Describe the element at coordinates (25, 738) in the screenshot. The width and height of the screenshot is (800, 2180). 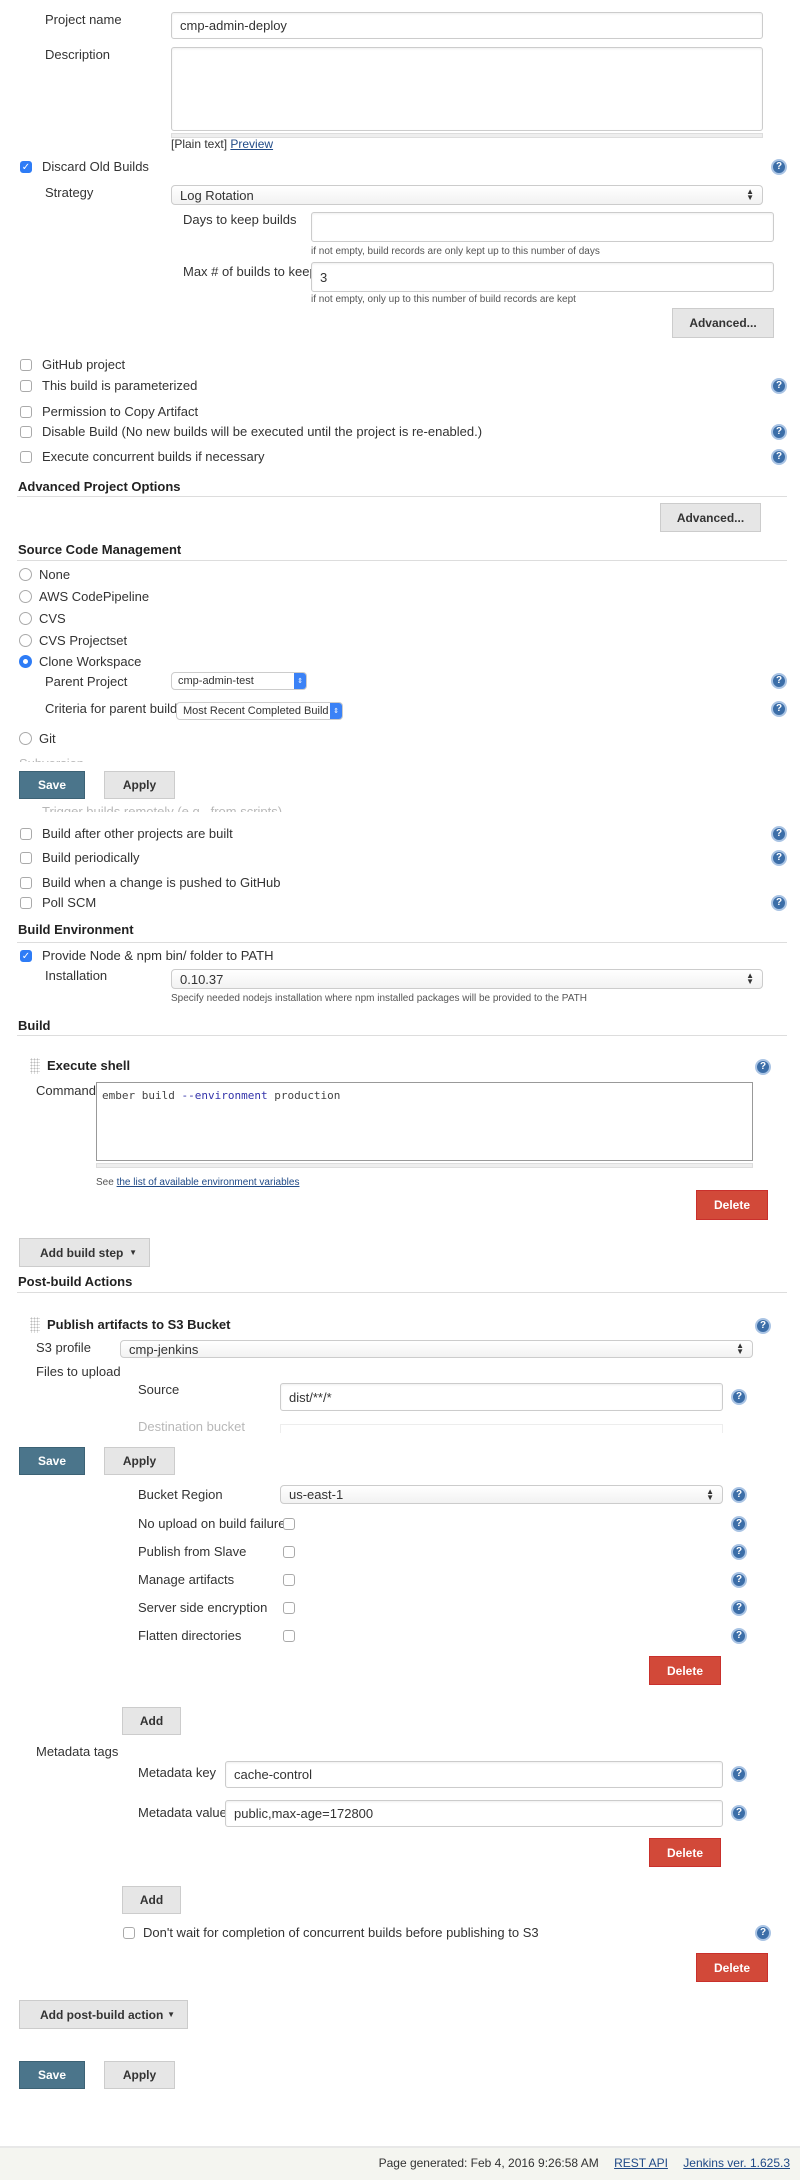
I see `scm-radio-git` at that location.